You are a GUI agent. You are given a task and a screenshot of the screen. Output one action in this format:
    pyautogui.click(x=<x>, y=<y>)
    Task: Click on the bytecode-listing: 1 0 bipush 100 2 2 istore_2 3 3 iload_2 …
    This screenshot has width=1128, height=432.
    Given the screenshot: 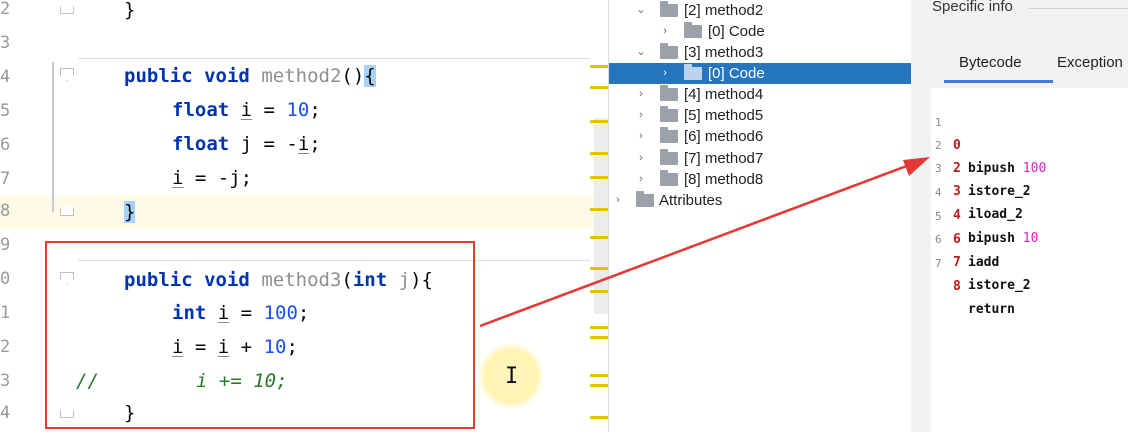 What is the action you would take?
    pyautogui.click(x=1029, y=260)
    